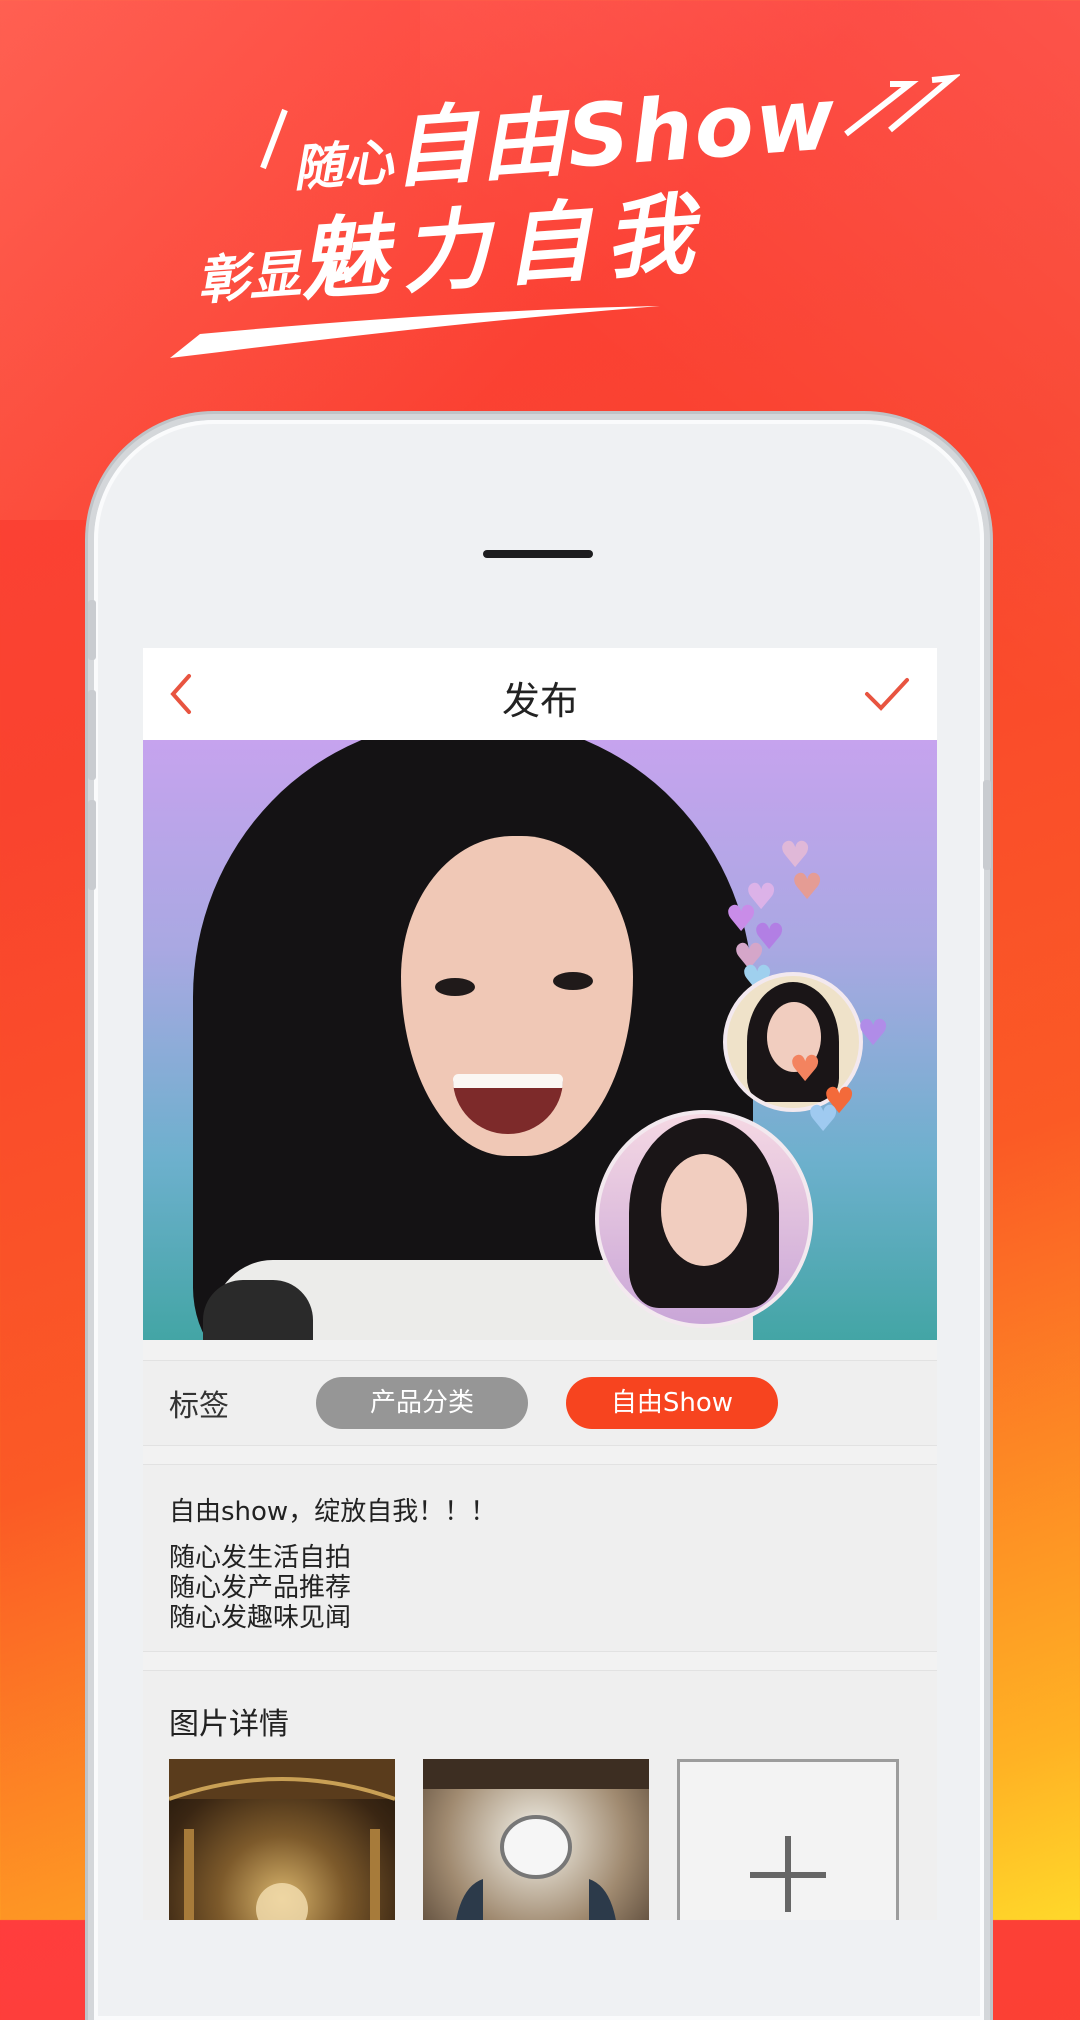 Image resolution: width=1080 pixels, height=2020 pixels. What do you see at coordinates (415, 332) in the screenshot?
I see `headline-swoosh` at bounding box center [415, 332].